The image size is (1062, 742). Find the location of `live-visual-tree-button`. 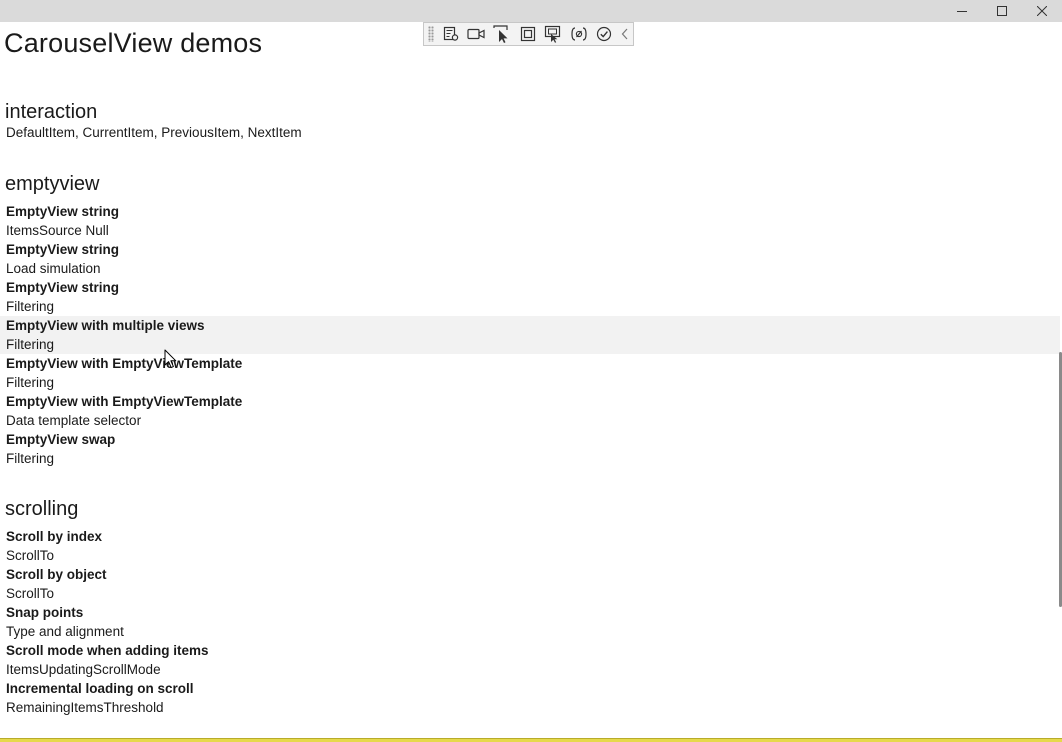

live-visual-tree-button is located at coordinates (451, 34).